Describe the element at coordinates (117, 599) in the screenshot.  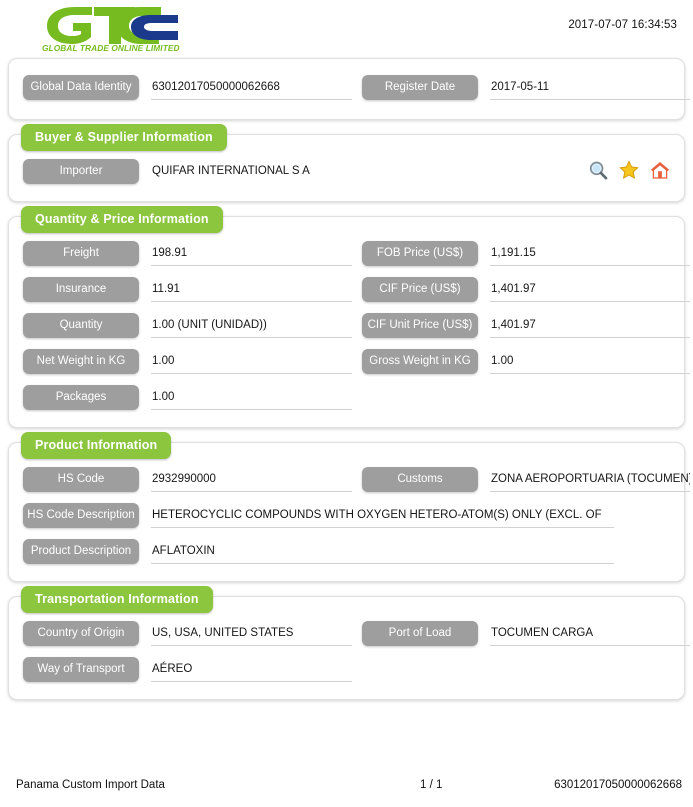
I see `transportation-title: Transportation Information` at that location.